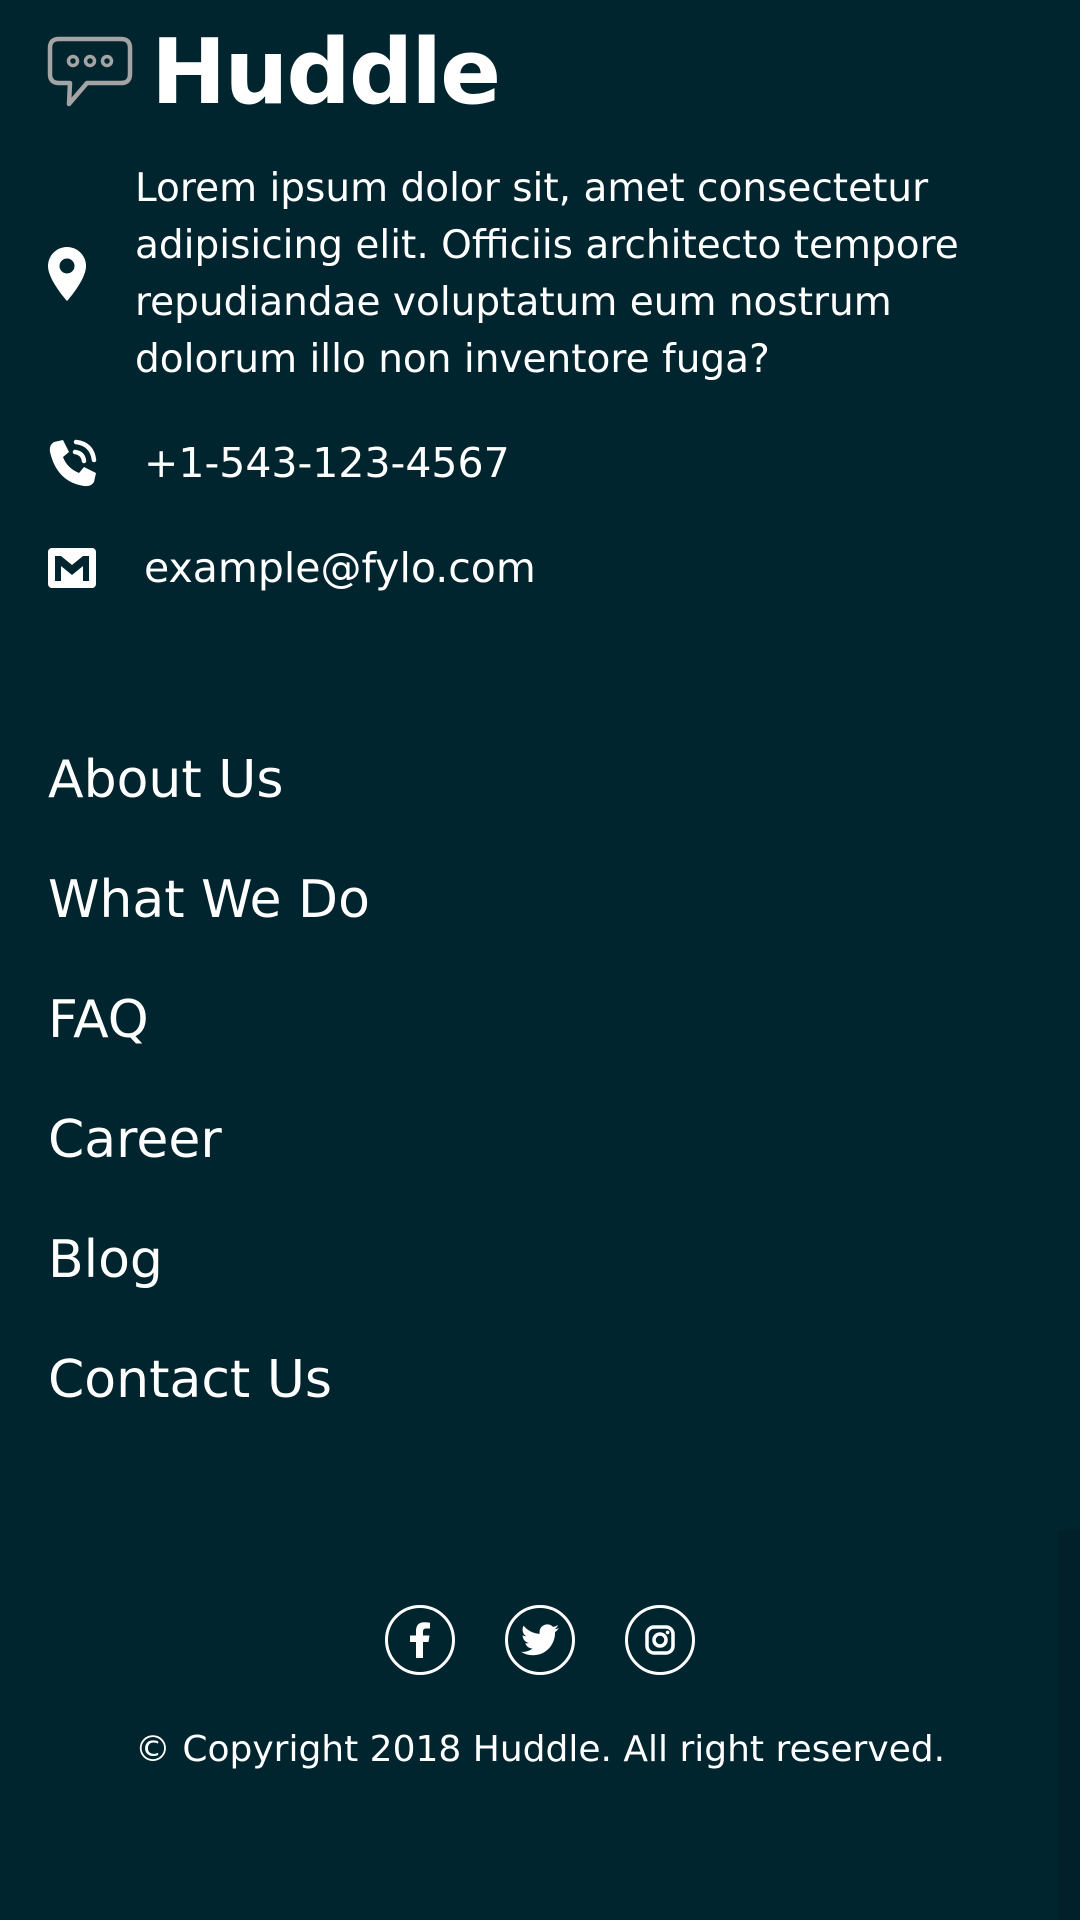 This screenshot has height=1920, width=1080. Describe the element at coordinates (73, 568) in the screenshot. I see `mail-icon` at that location.